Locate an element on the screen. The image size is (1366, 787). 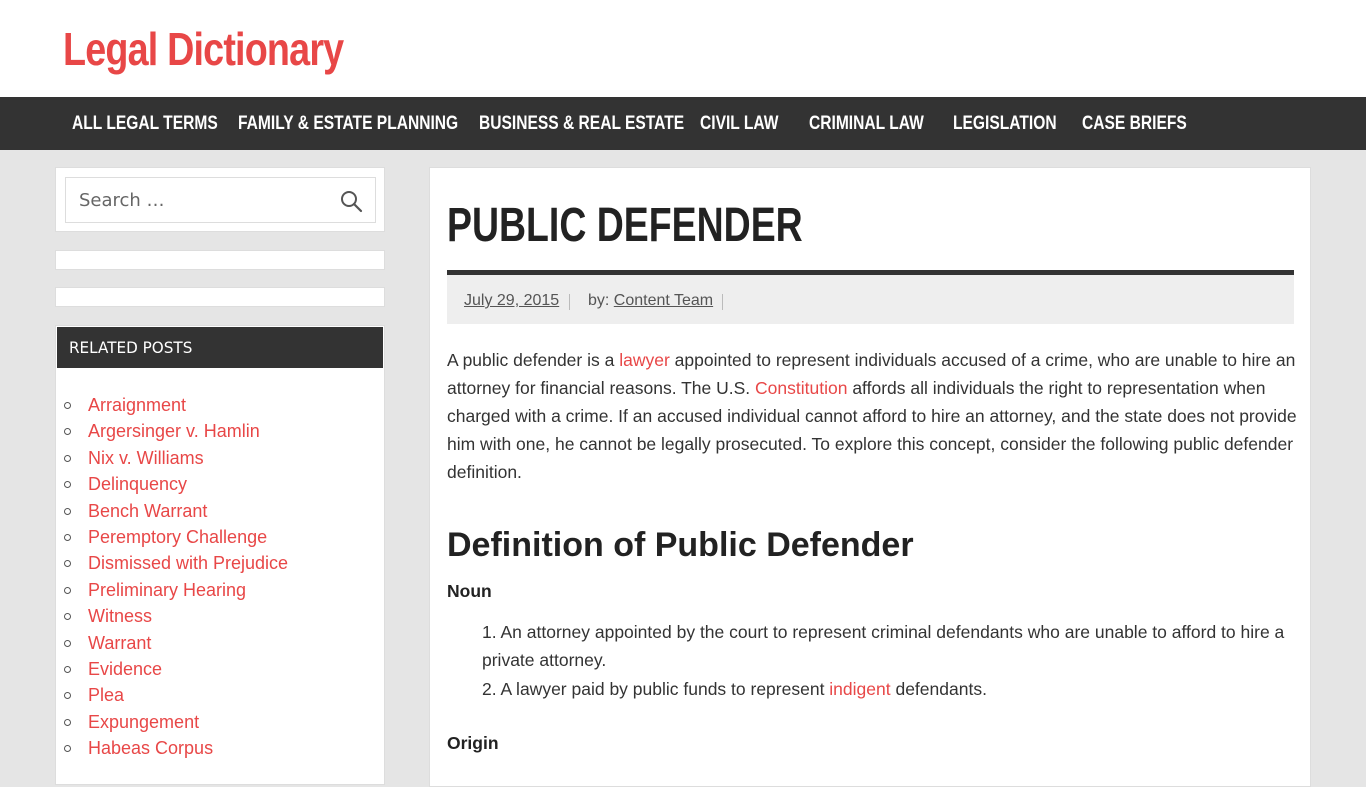
site-header: Legal Dictionary is located at coordinates (683, 48).